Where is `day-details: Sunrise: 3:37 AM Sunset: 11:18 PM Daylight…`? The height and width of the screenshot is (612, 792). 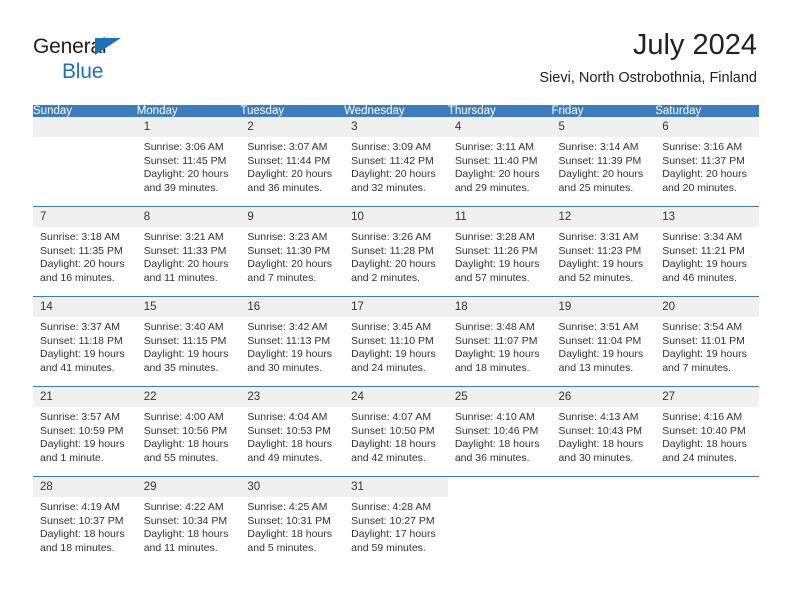
day-details: Sunrise: 3:37 AM Sunset: 11:18 PM Daylight… is located at coordinates (85, 346).